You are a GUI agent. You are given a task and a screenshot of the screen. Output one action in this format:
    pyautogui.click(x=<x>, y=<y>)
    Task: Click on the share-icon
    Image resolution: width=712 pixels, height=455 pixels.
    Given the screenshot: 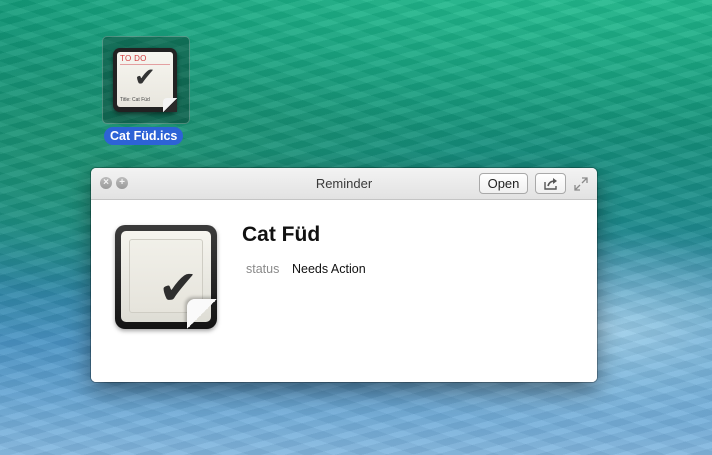 What is the action you would take?
    pyautogui.click(x=550, y=184)
    